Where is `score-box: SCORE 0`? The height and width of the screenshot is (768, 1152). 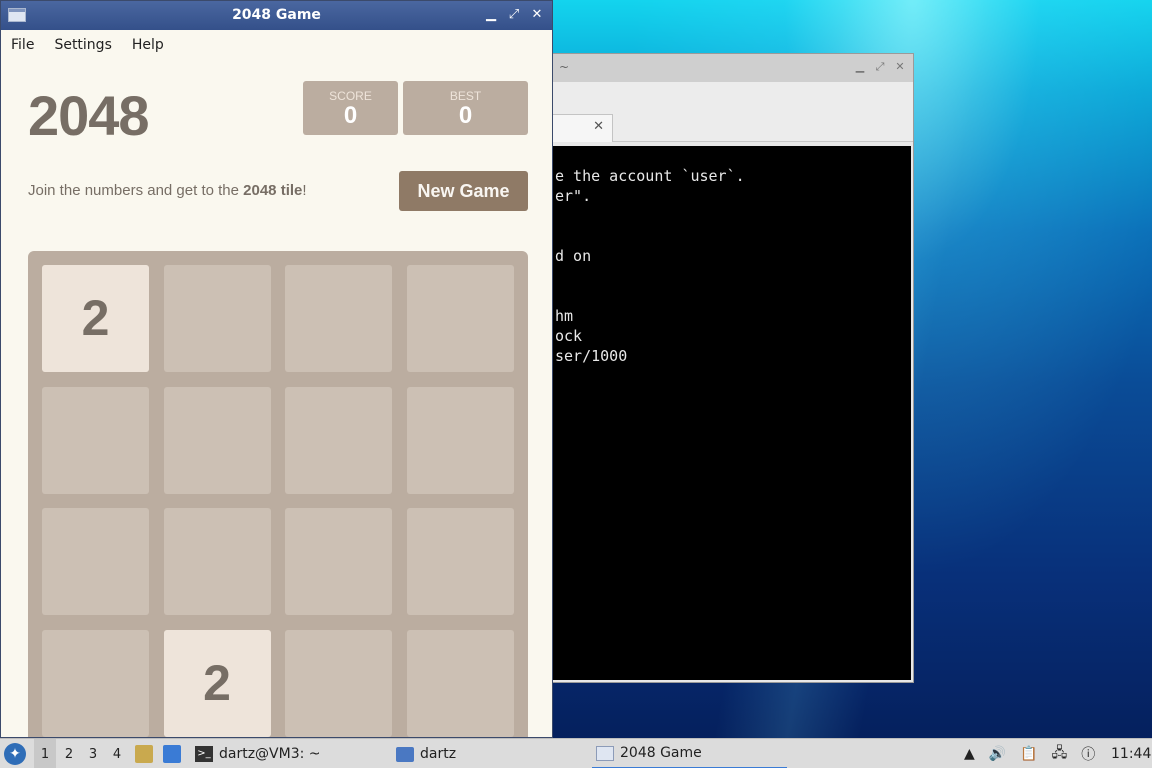 score-box: SCORE 0 is located at coordinates (350, 108).